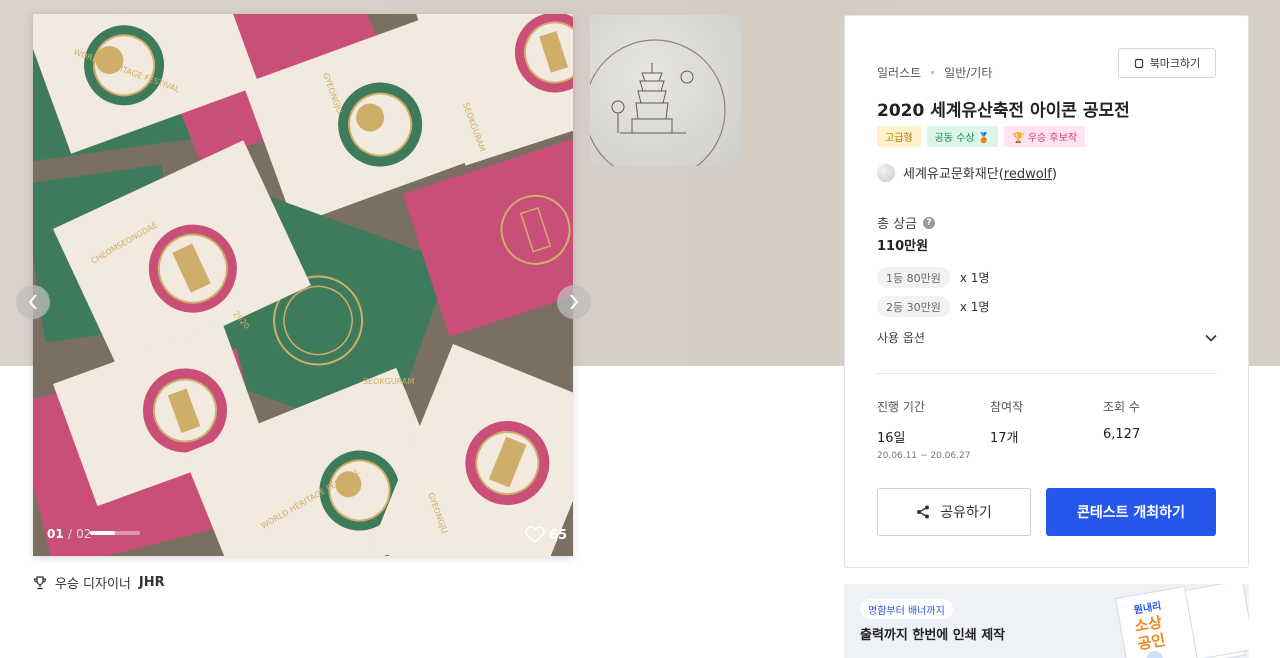 The height and width of the screenshot is (658, 1280). Describe the element at coordinates (1138, 63) in the screenshot. I see `bookmark-icon` at that location.